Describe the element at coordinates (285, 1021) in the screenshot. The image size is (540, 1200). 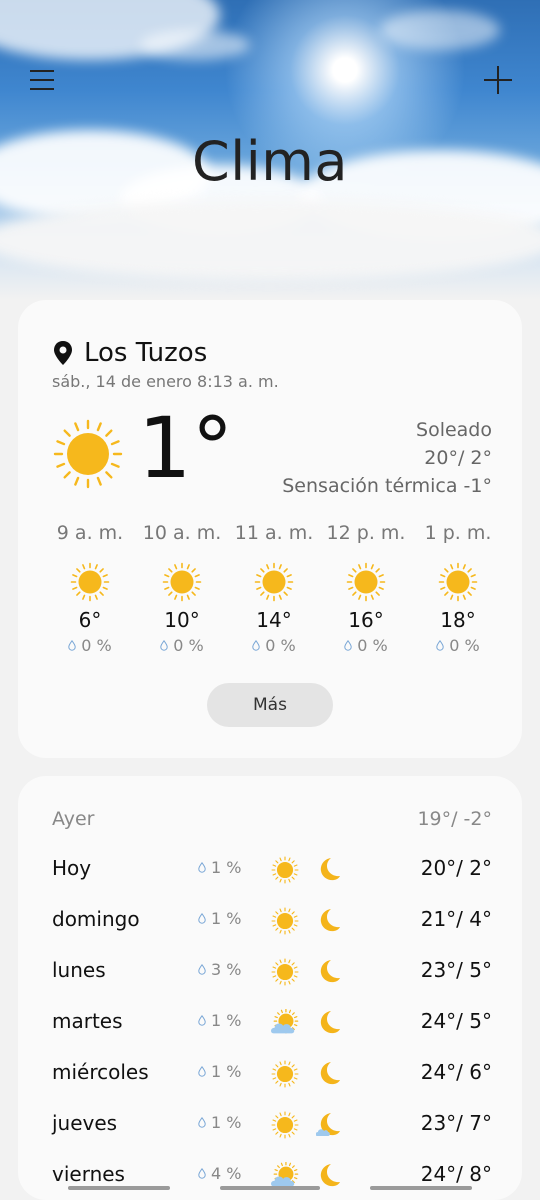
I see `partly-cloudy-icon` at that location.